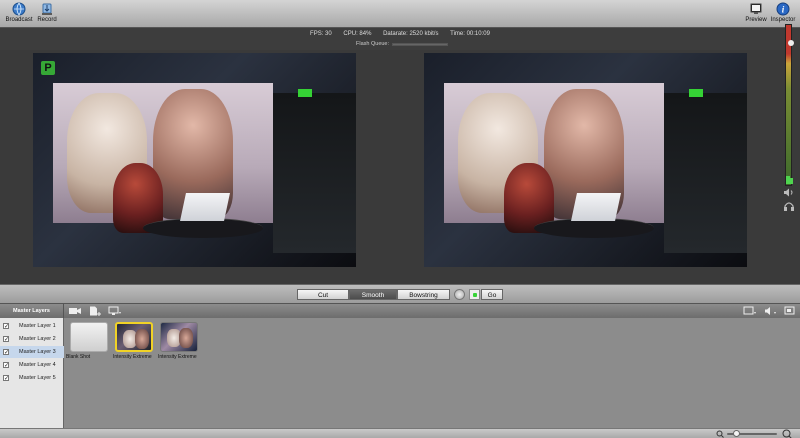 The image size is (800, 438). What do you see at coordinates (37, 352) in the screenshot?
I see `layer-label: Master Layer 3` at bounding box center [37, 352].